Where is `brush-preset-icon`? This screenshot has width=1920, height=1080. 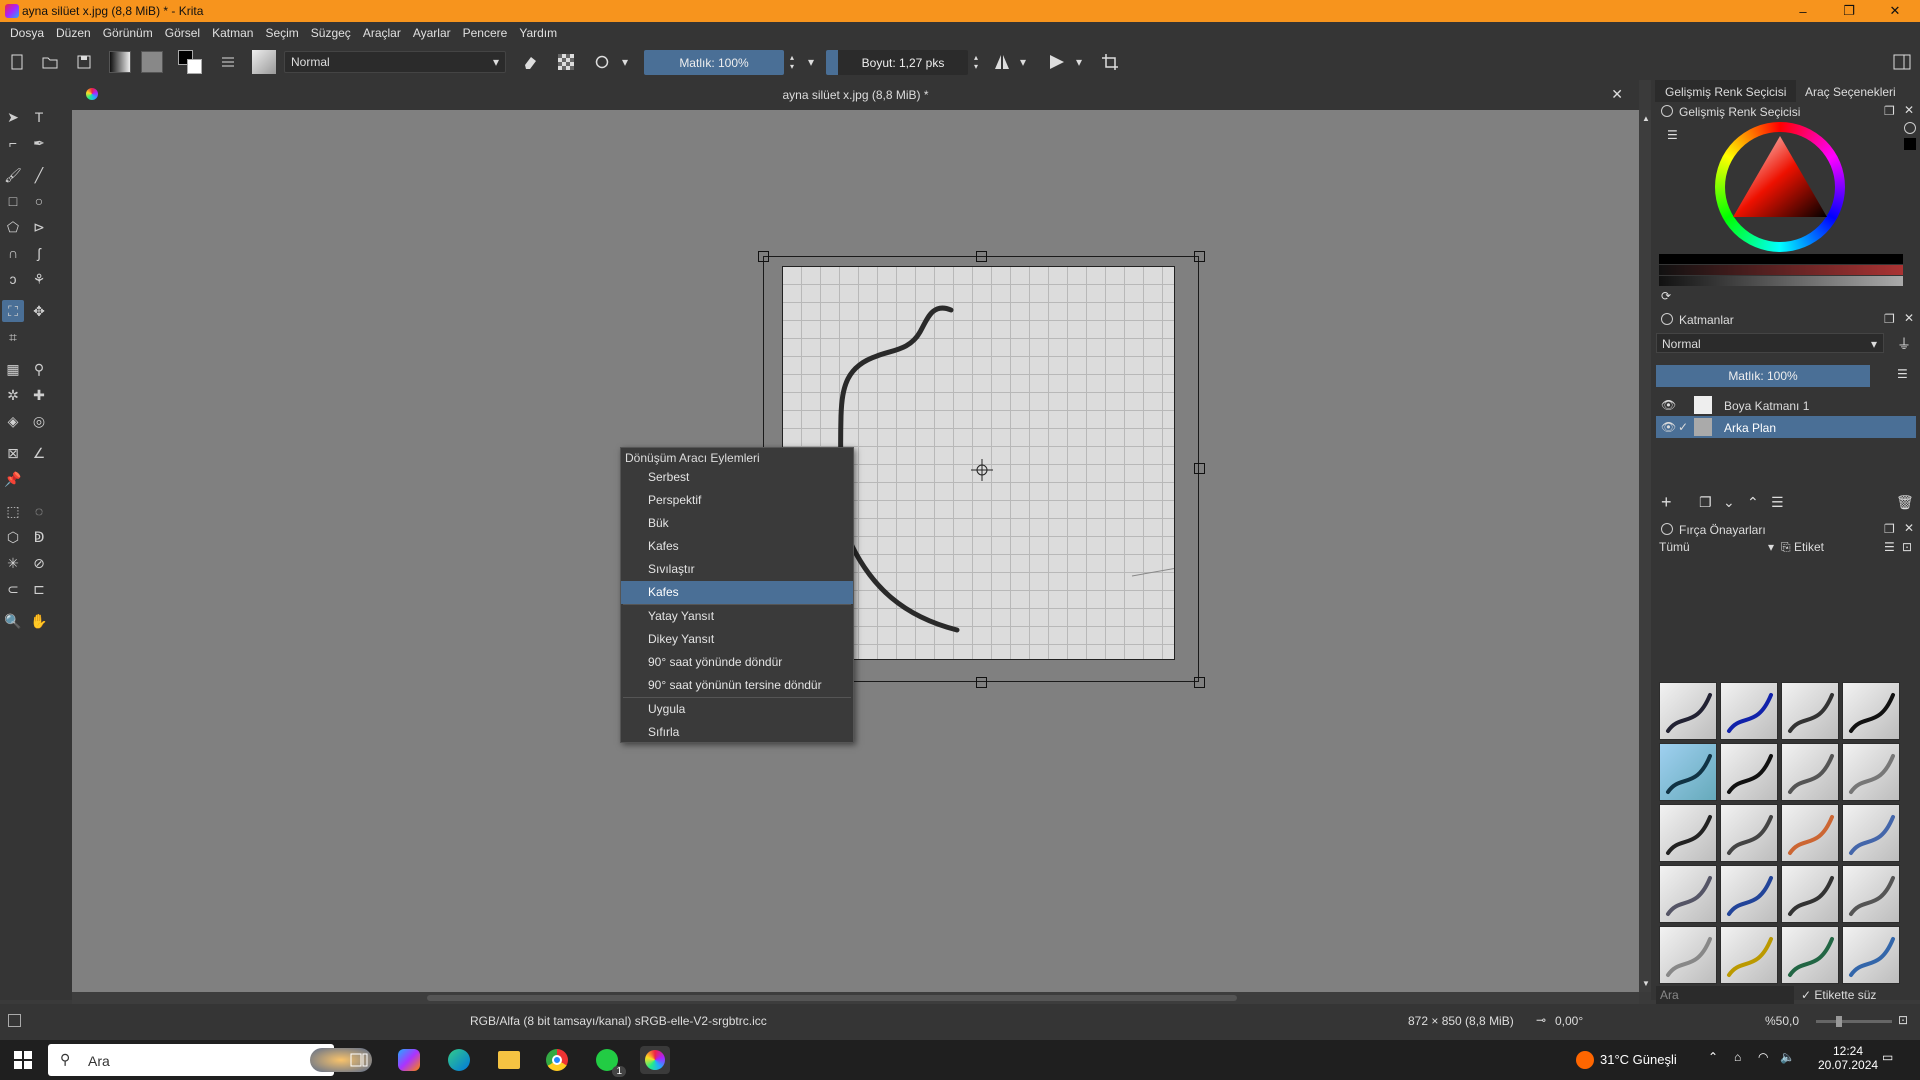
brush-preset-icon is located at coordinates (264, 62).